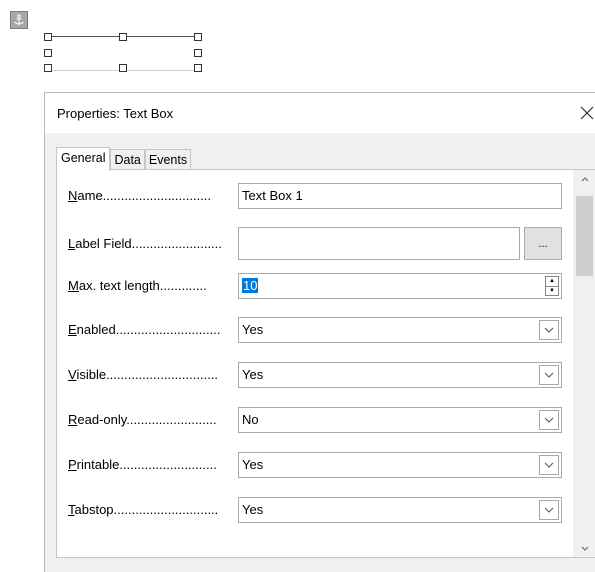  What do you see at coordinates (400, 465) in the screenshot?
I see `printable-select: Yes` at bounding box center [400, 465].